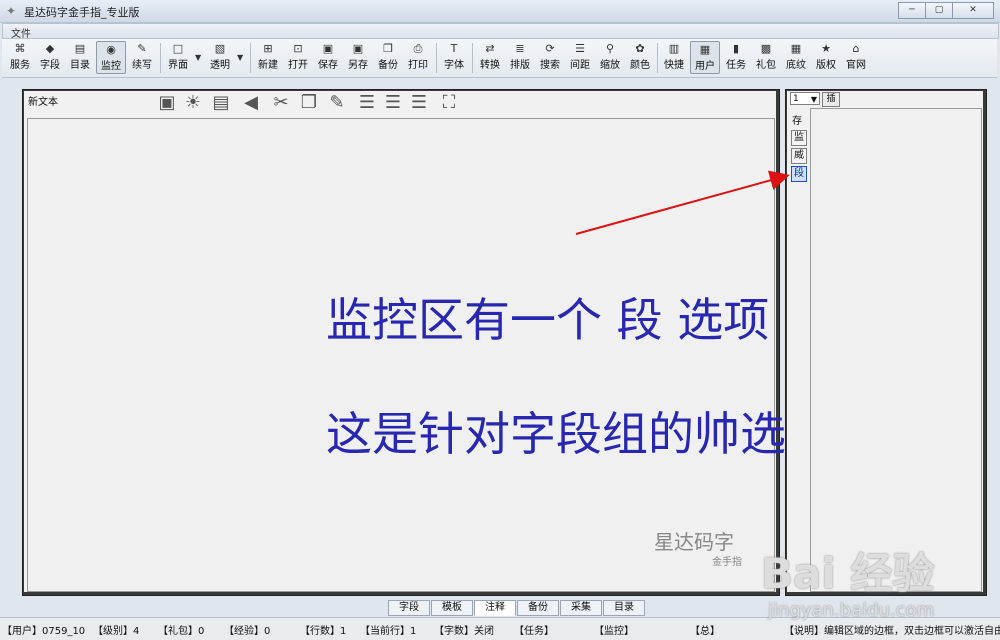  I want to click on cut-icon: ✂, so click(281, 103).